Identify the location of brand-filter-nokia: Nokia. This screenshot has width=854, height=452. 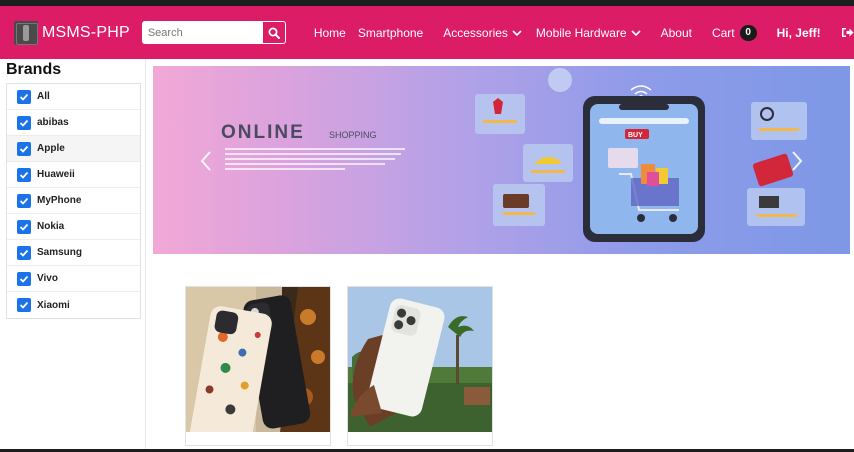
(73, 227).